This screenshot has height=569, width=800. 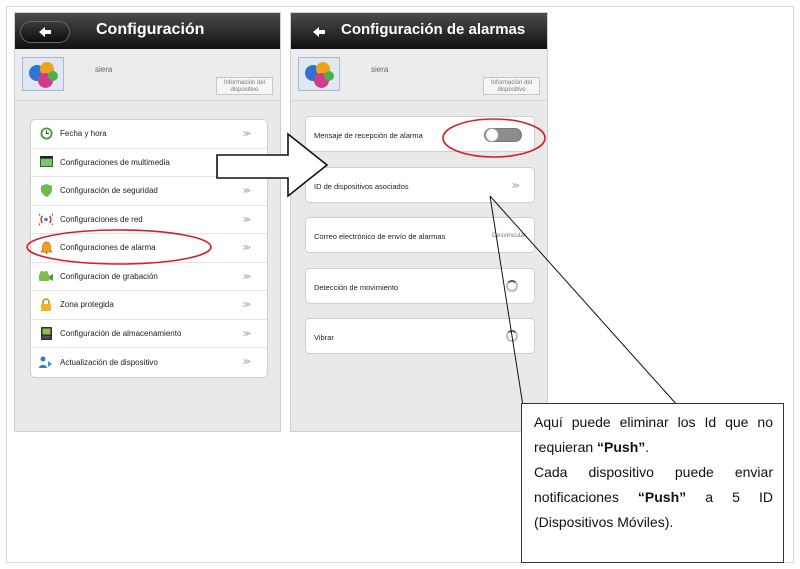 I want to click on menu-item-protected-zone: Zona protegida ≫, so click(x=149, y=305).